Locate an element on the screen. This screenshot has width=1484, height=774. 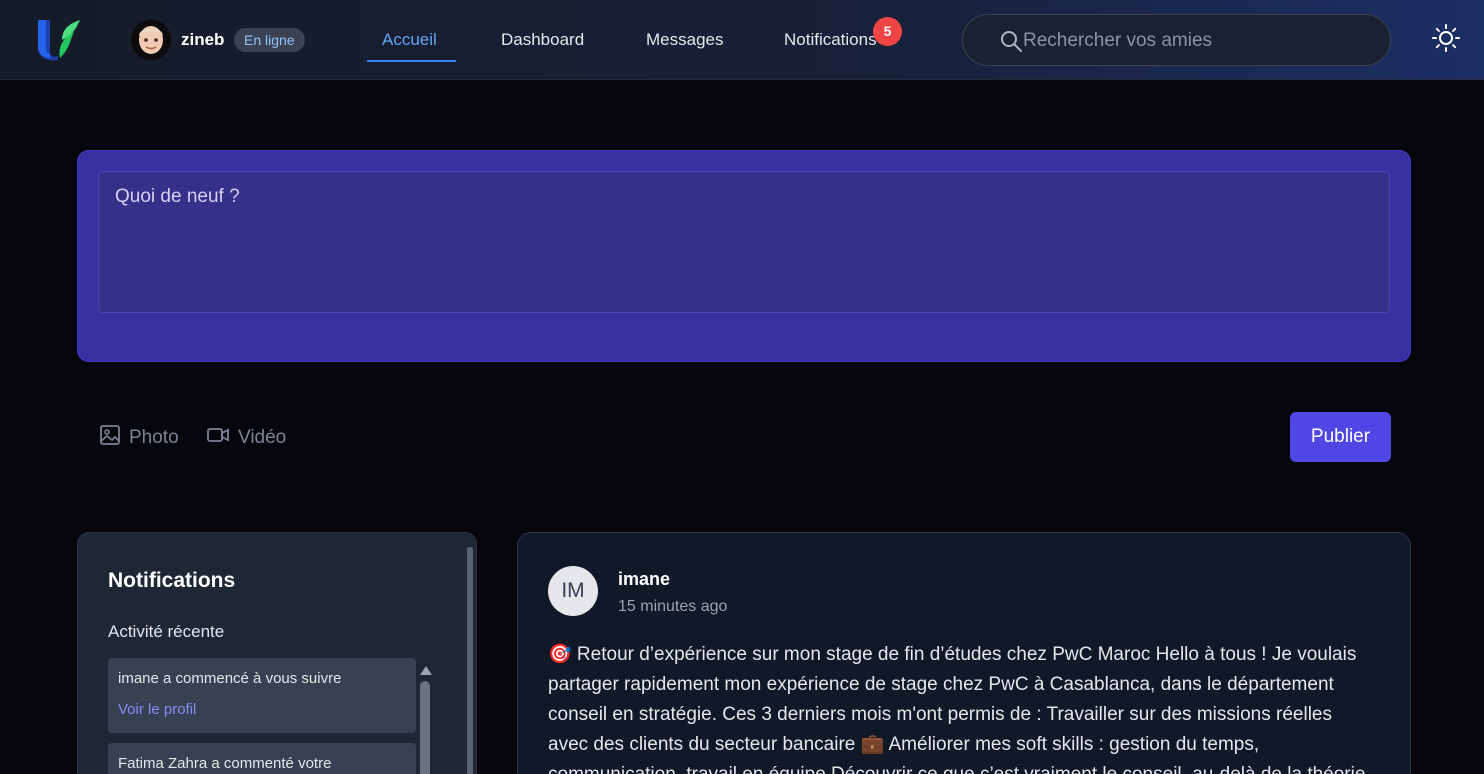
notification-text: Fatima Zahra a commenté votre is located at coordinates (225, 763).